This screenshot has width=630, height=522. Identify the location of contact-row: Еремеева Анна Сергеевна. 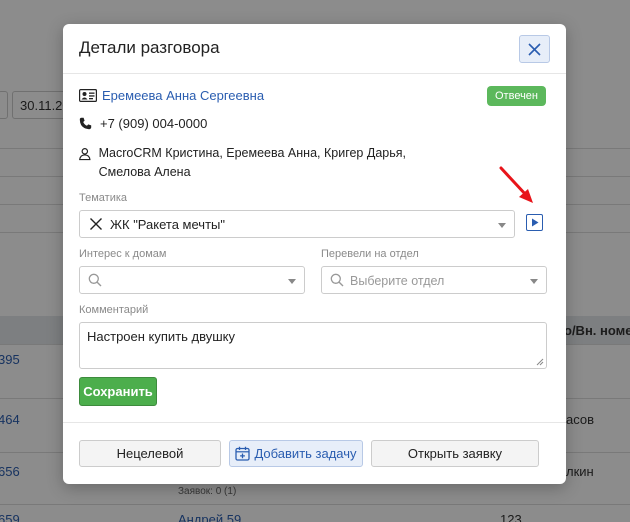
(171, 95).